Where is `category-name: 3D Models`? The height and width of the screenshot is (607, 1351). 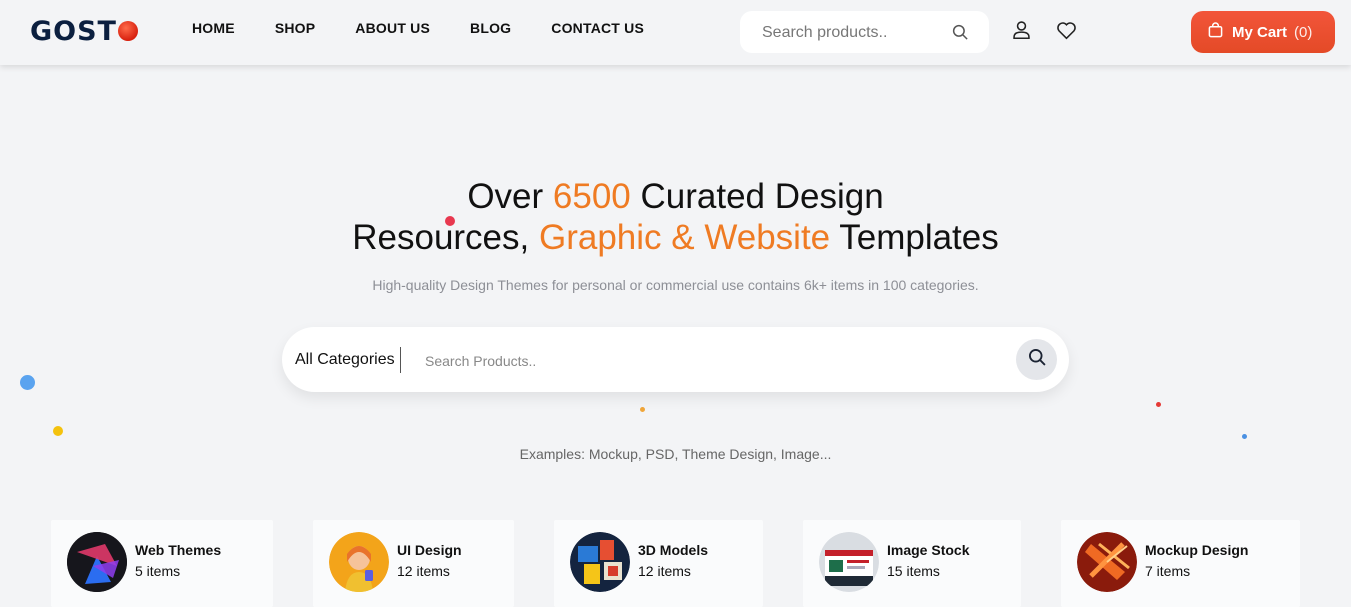 category-name: 3D Models is located at coordinates (673, 550).